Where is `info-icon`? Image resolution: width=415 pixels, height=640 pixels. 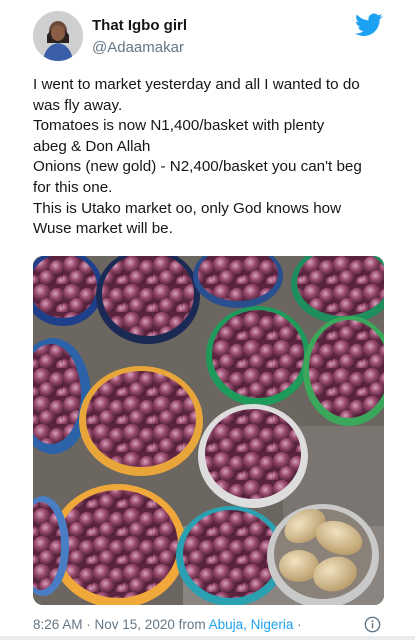
info-icon is located at coordinates (372, 624).